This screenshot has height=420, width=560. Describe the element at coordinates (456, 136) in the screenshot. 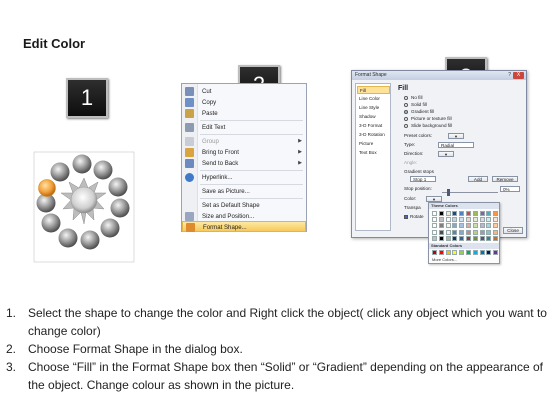

I see `preset-colors-dropdown: ▾` at that location.